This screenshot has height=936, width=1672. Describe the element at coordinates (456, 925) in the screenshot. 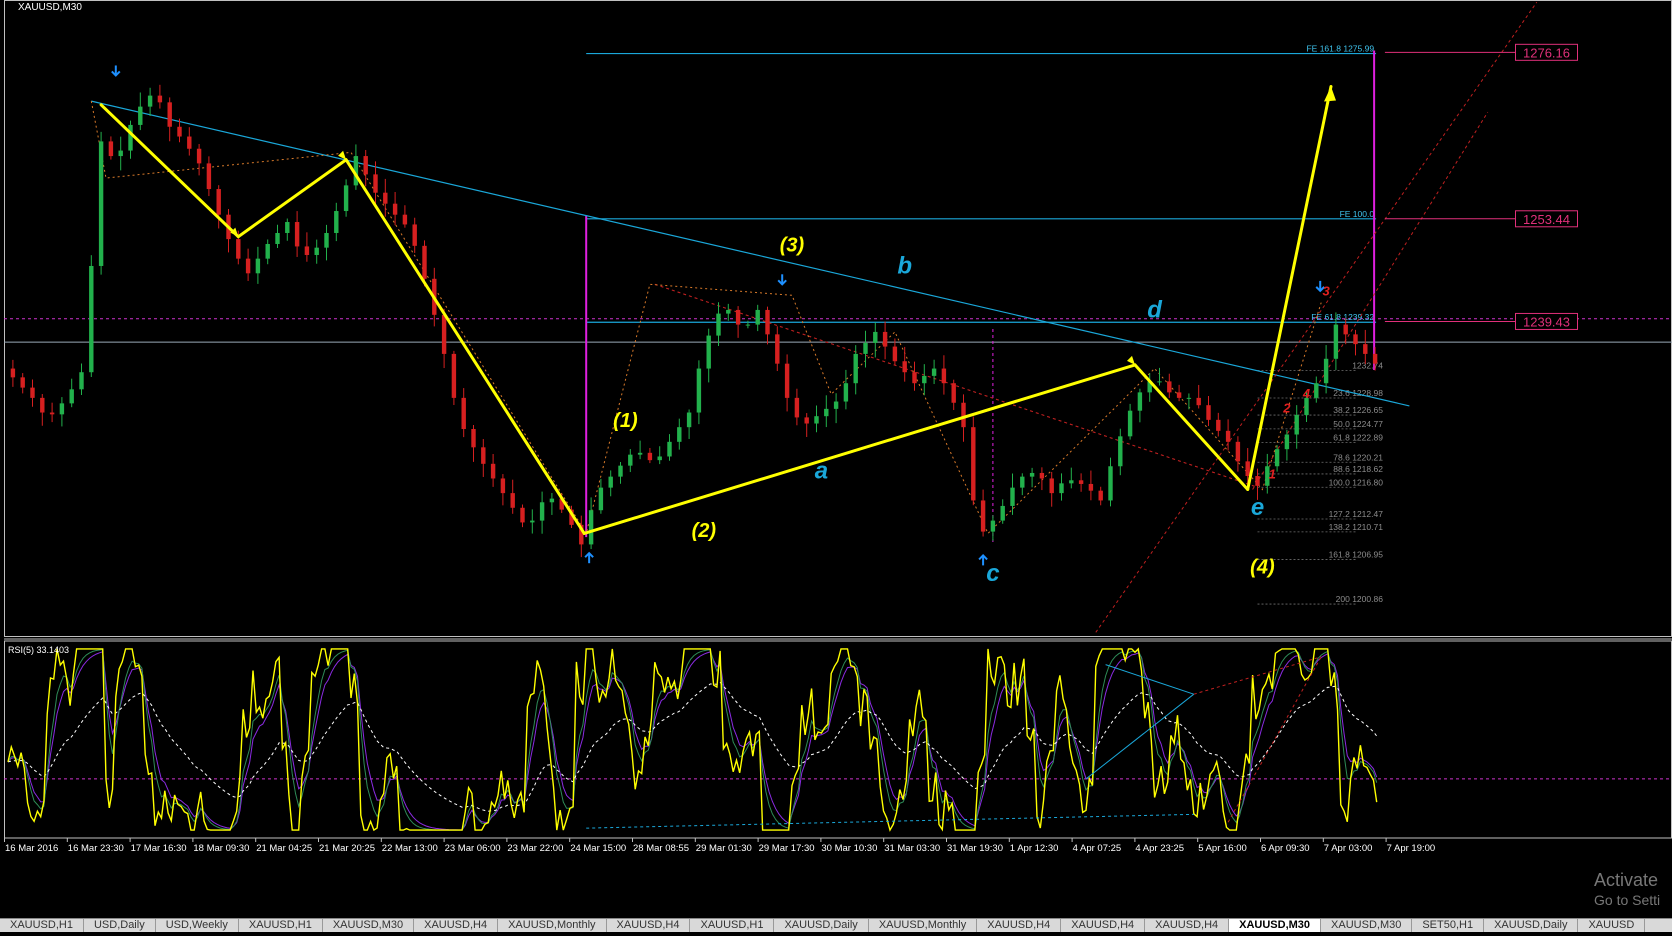

I see `tab-xauusd-h4: XAUUSD,H4` at that location.